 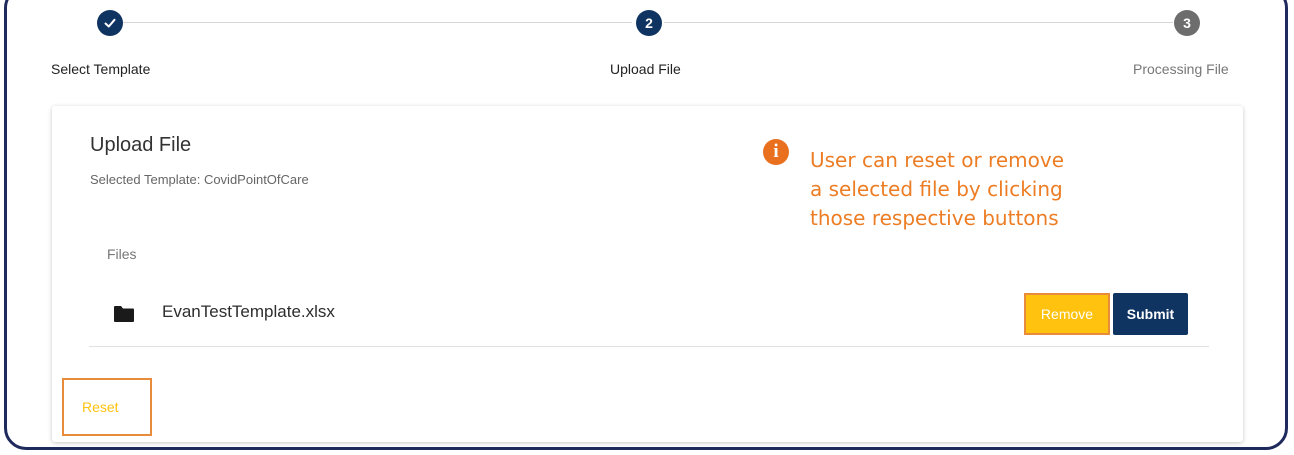 I want to click on info-icon-glyph: i, so click(x=776, y=151).